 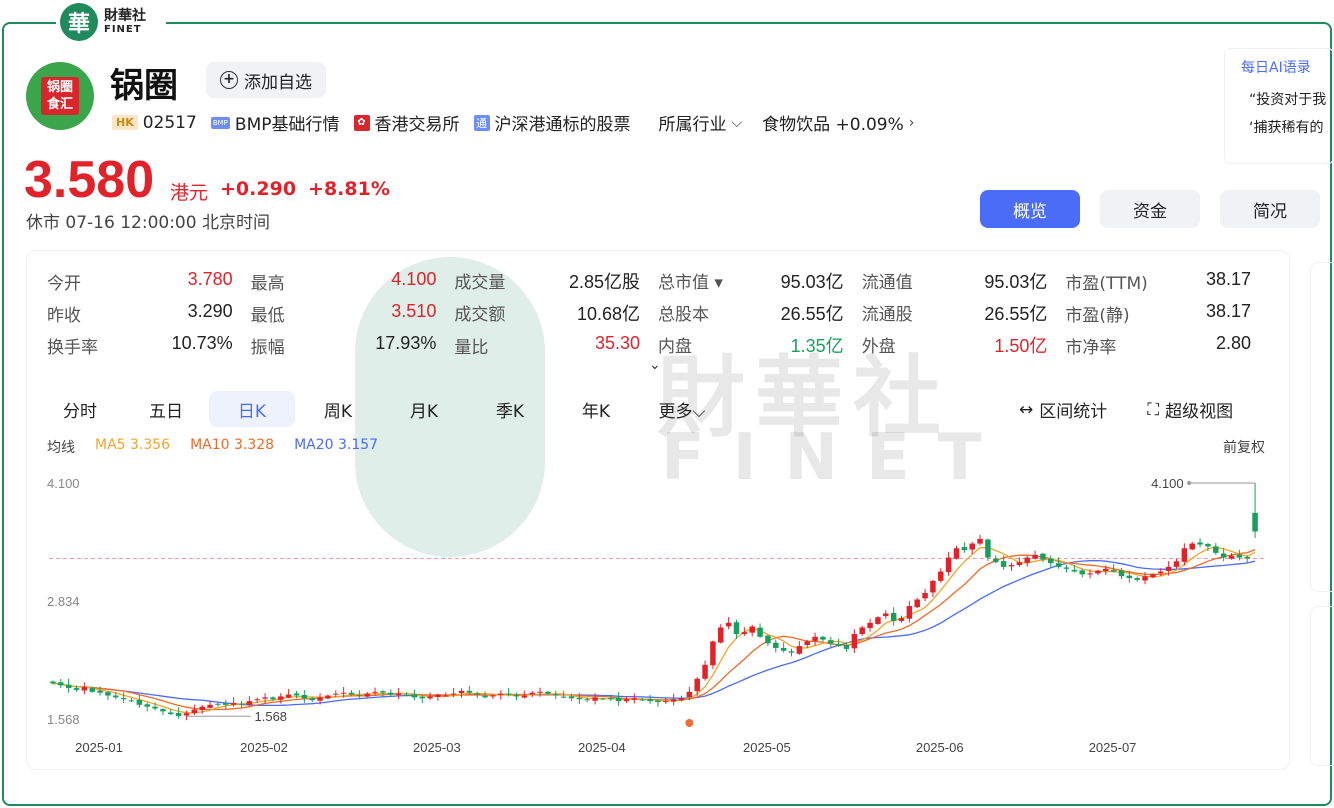 I want to click on hkex-icon: ✿, so click(x=361, y=122).